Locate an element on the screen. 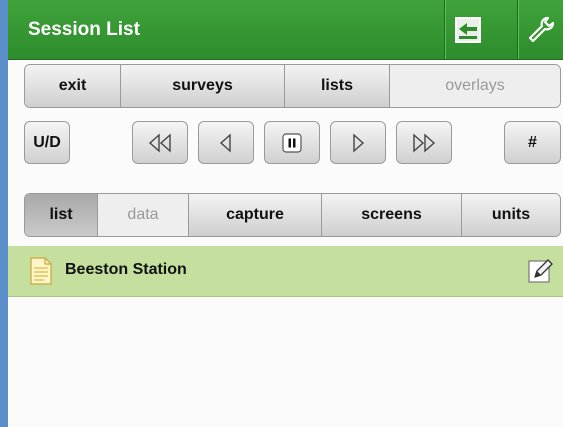 The image size is (563, 427). fast-forward-button is located at coordinates (424, 142).